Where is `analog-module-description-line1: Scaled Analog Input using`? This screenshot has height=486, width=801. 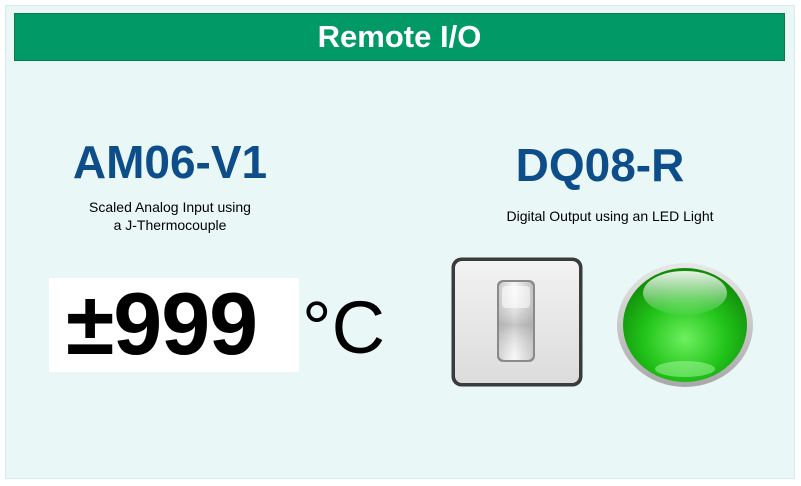 analog-module-description-line1: Scaled Analog Input using is located at coordinates (170, 207).